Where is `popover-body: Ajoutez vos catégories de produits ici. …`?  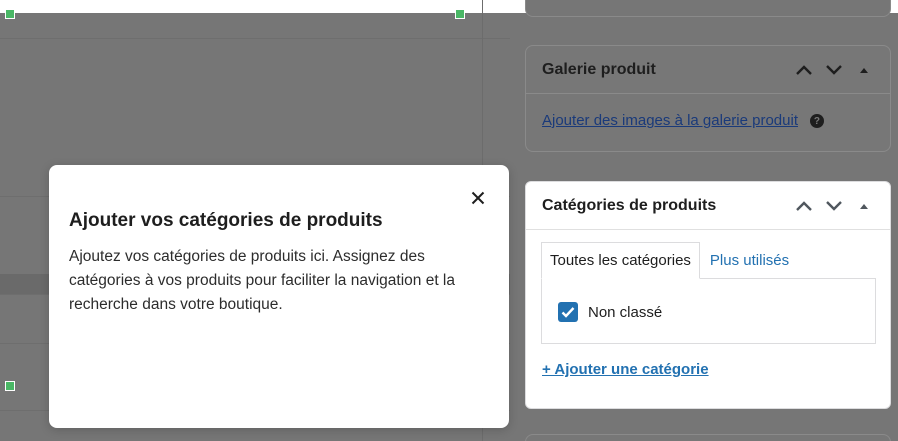
popover-body: Ajoutez vos catégories de produits ici. … is located at coordinates (262, 280).